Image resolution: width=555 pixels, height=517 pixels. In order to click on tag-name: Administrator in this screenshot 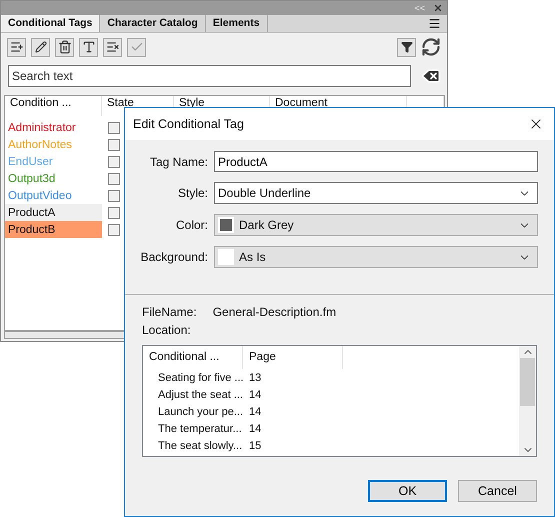, I will do `click(42, 128)`.